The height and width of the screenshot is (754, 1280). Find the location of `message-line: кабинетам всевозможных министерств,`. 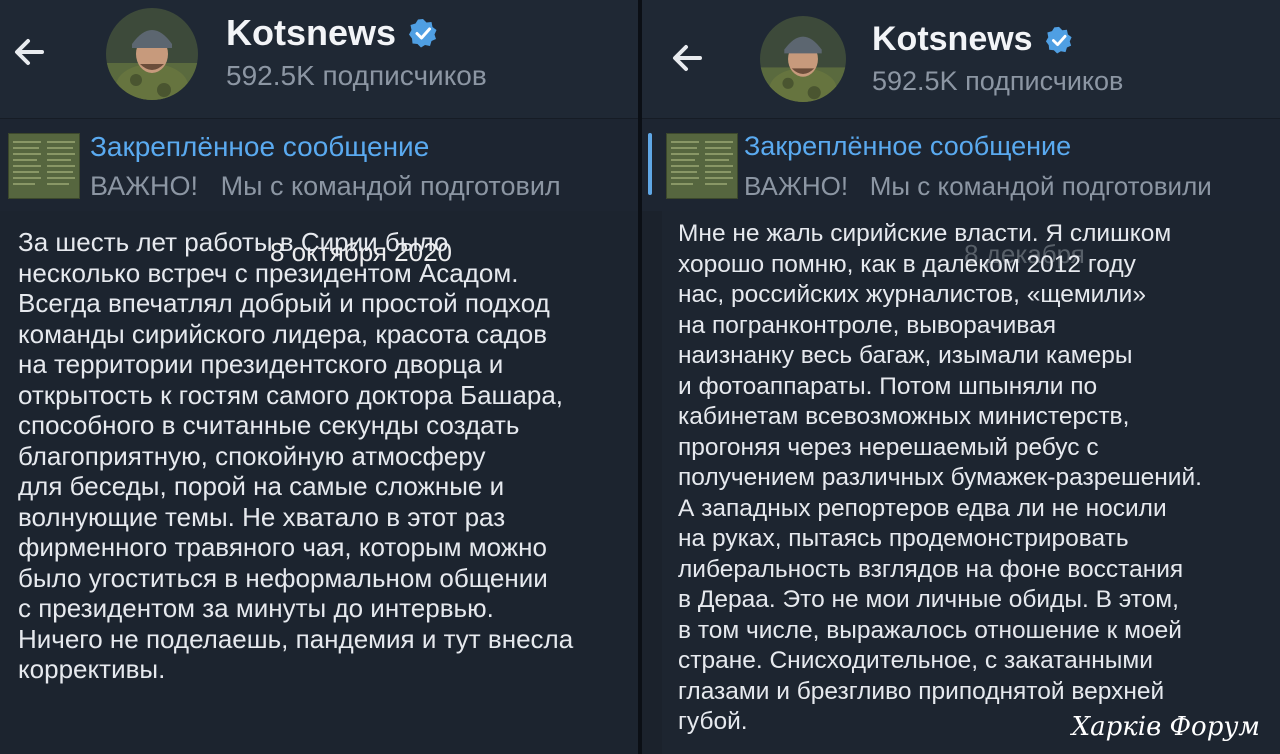

message-line: кабинетам всевозможных министерств, is located at coordinates (904, 416).